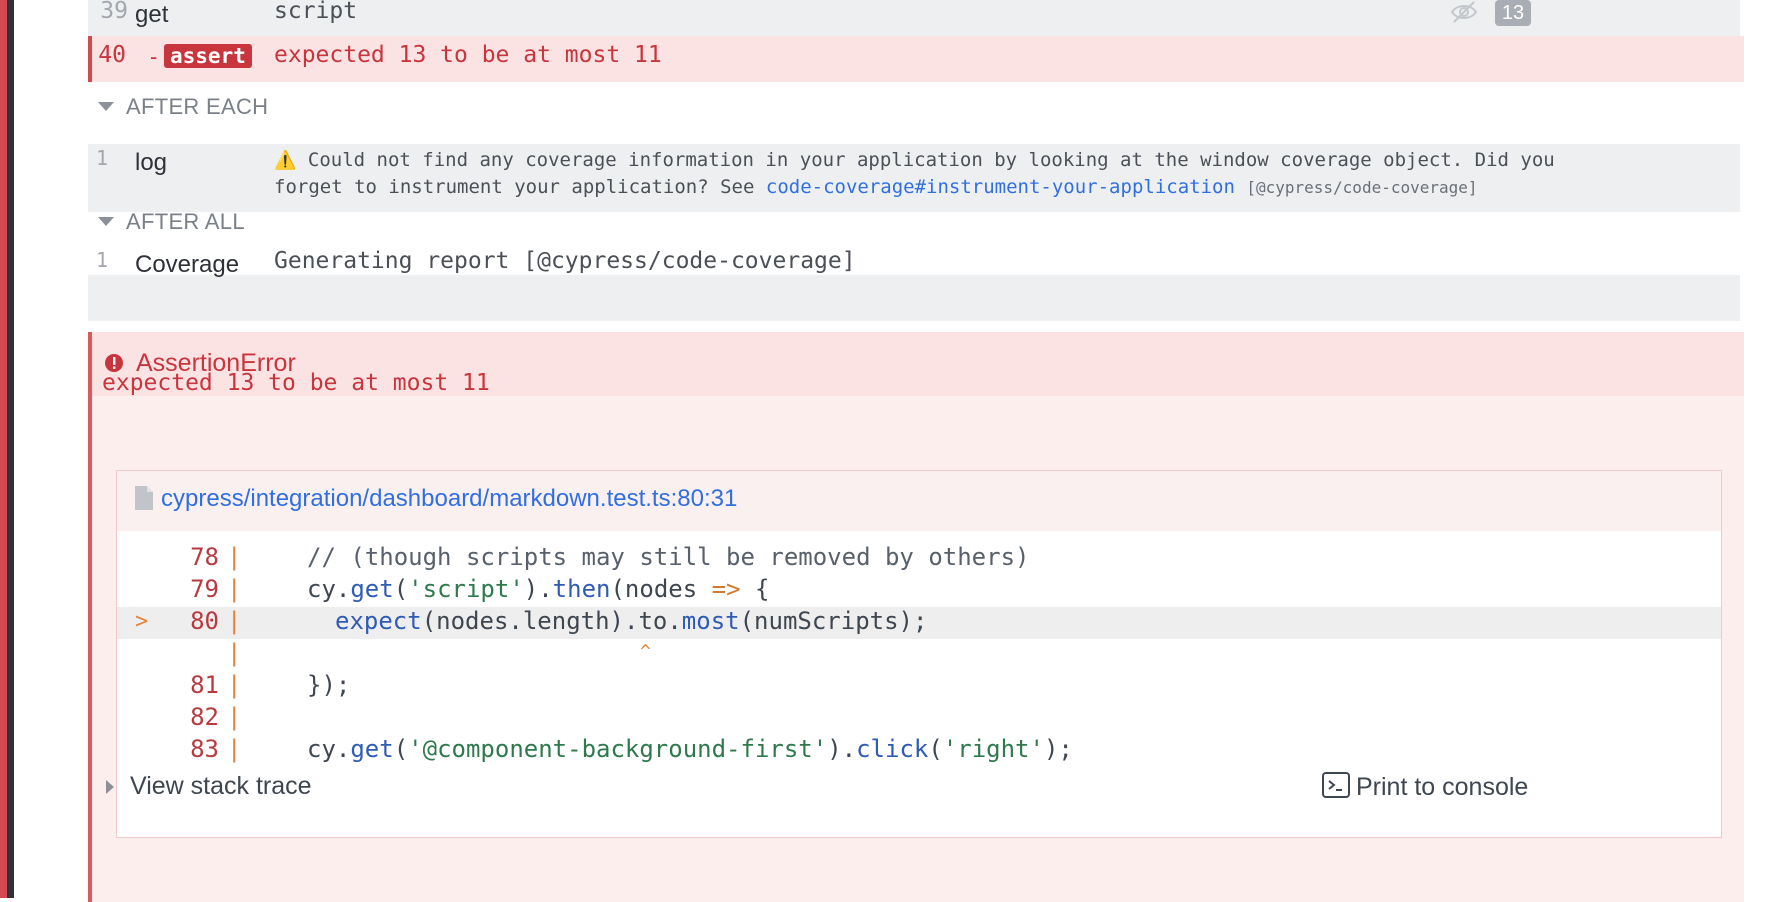  I want to click on command-message: script, so click(316, 12).